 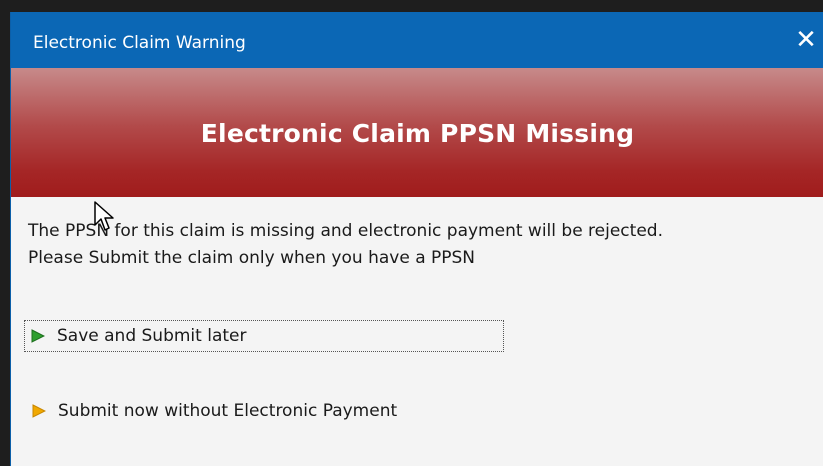 What do you see at coordinates (152, 336) in the screenshot?
I see `save-and-submit-later-label: Save and Submit later` at bounding box center [152, 336].